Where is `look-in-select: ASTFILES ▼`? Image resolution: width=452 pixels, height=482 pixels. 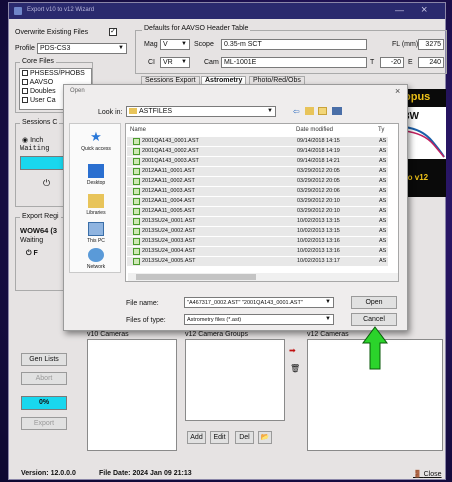
look-in-select: ASTFILES ▼ is located at coordinates (201, 111).